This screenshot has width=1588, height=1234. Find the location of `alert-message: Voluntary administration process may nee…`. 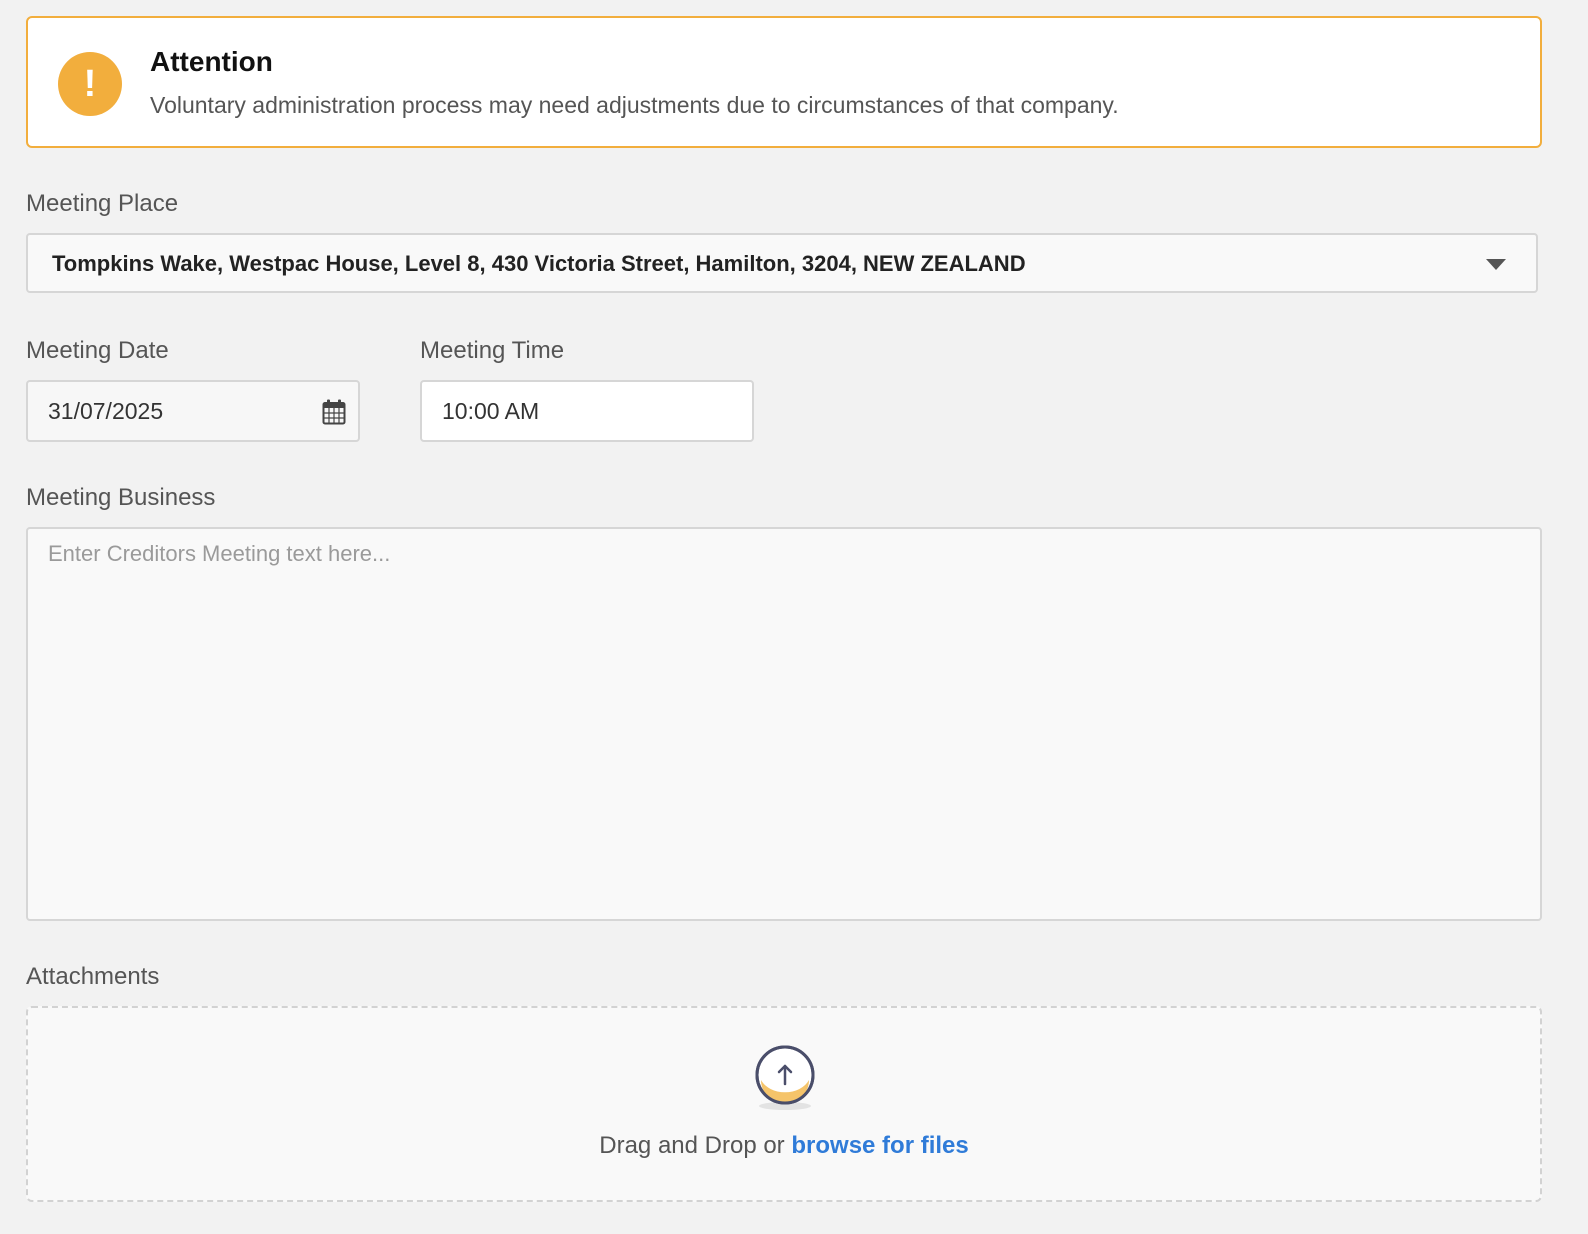

alert-message: Voluntary administration process may nee… is located at coordinates (634, 105).